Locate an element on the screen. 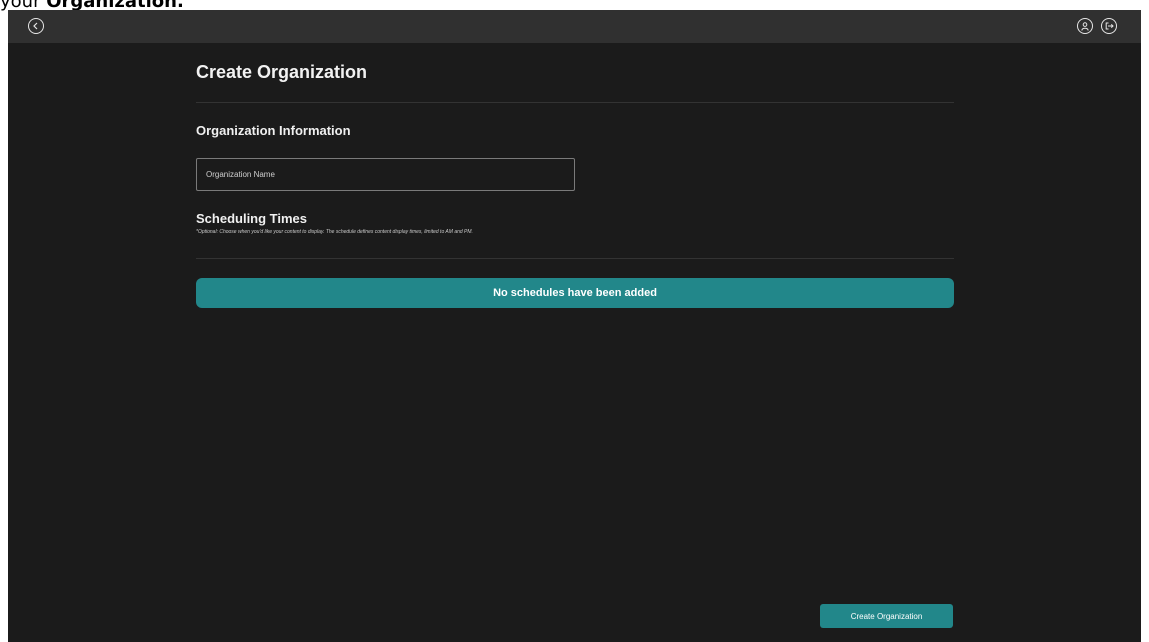 The image size is (1149, 642). caption-text: your Organization. is located at coordinates (92, 5).